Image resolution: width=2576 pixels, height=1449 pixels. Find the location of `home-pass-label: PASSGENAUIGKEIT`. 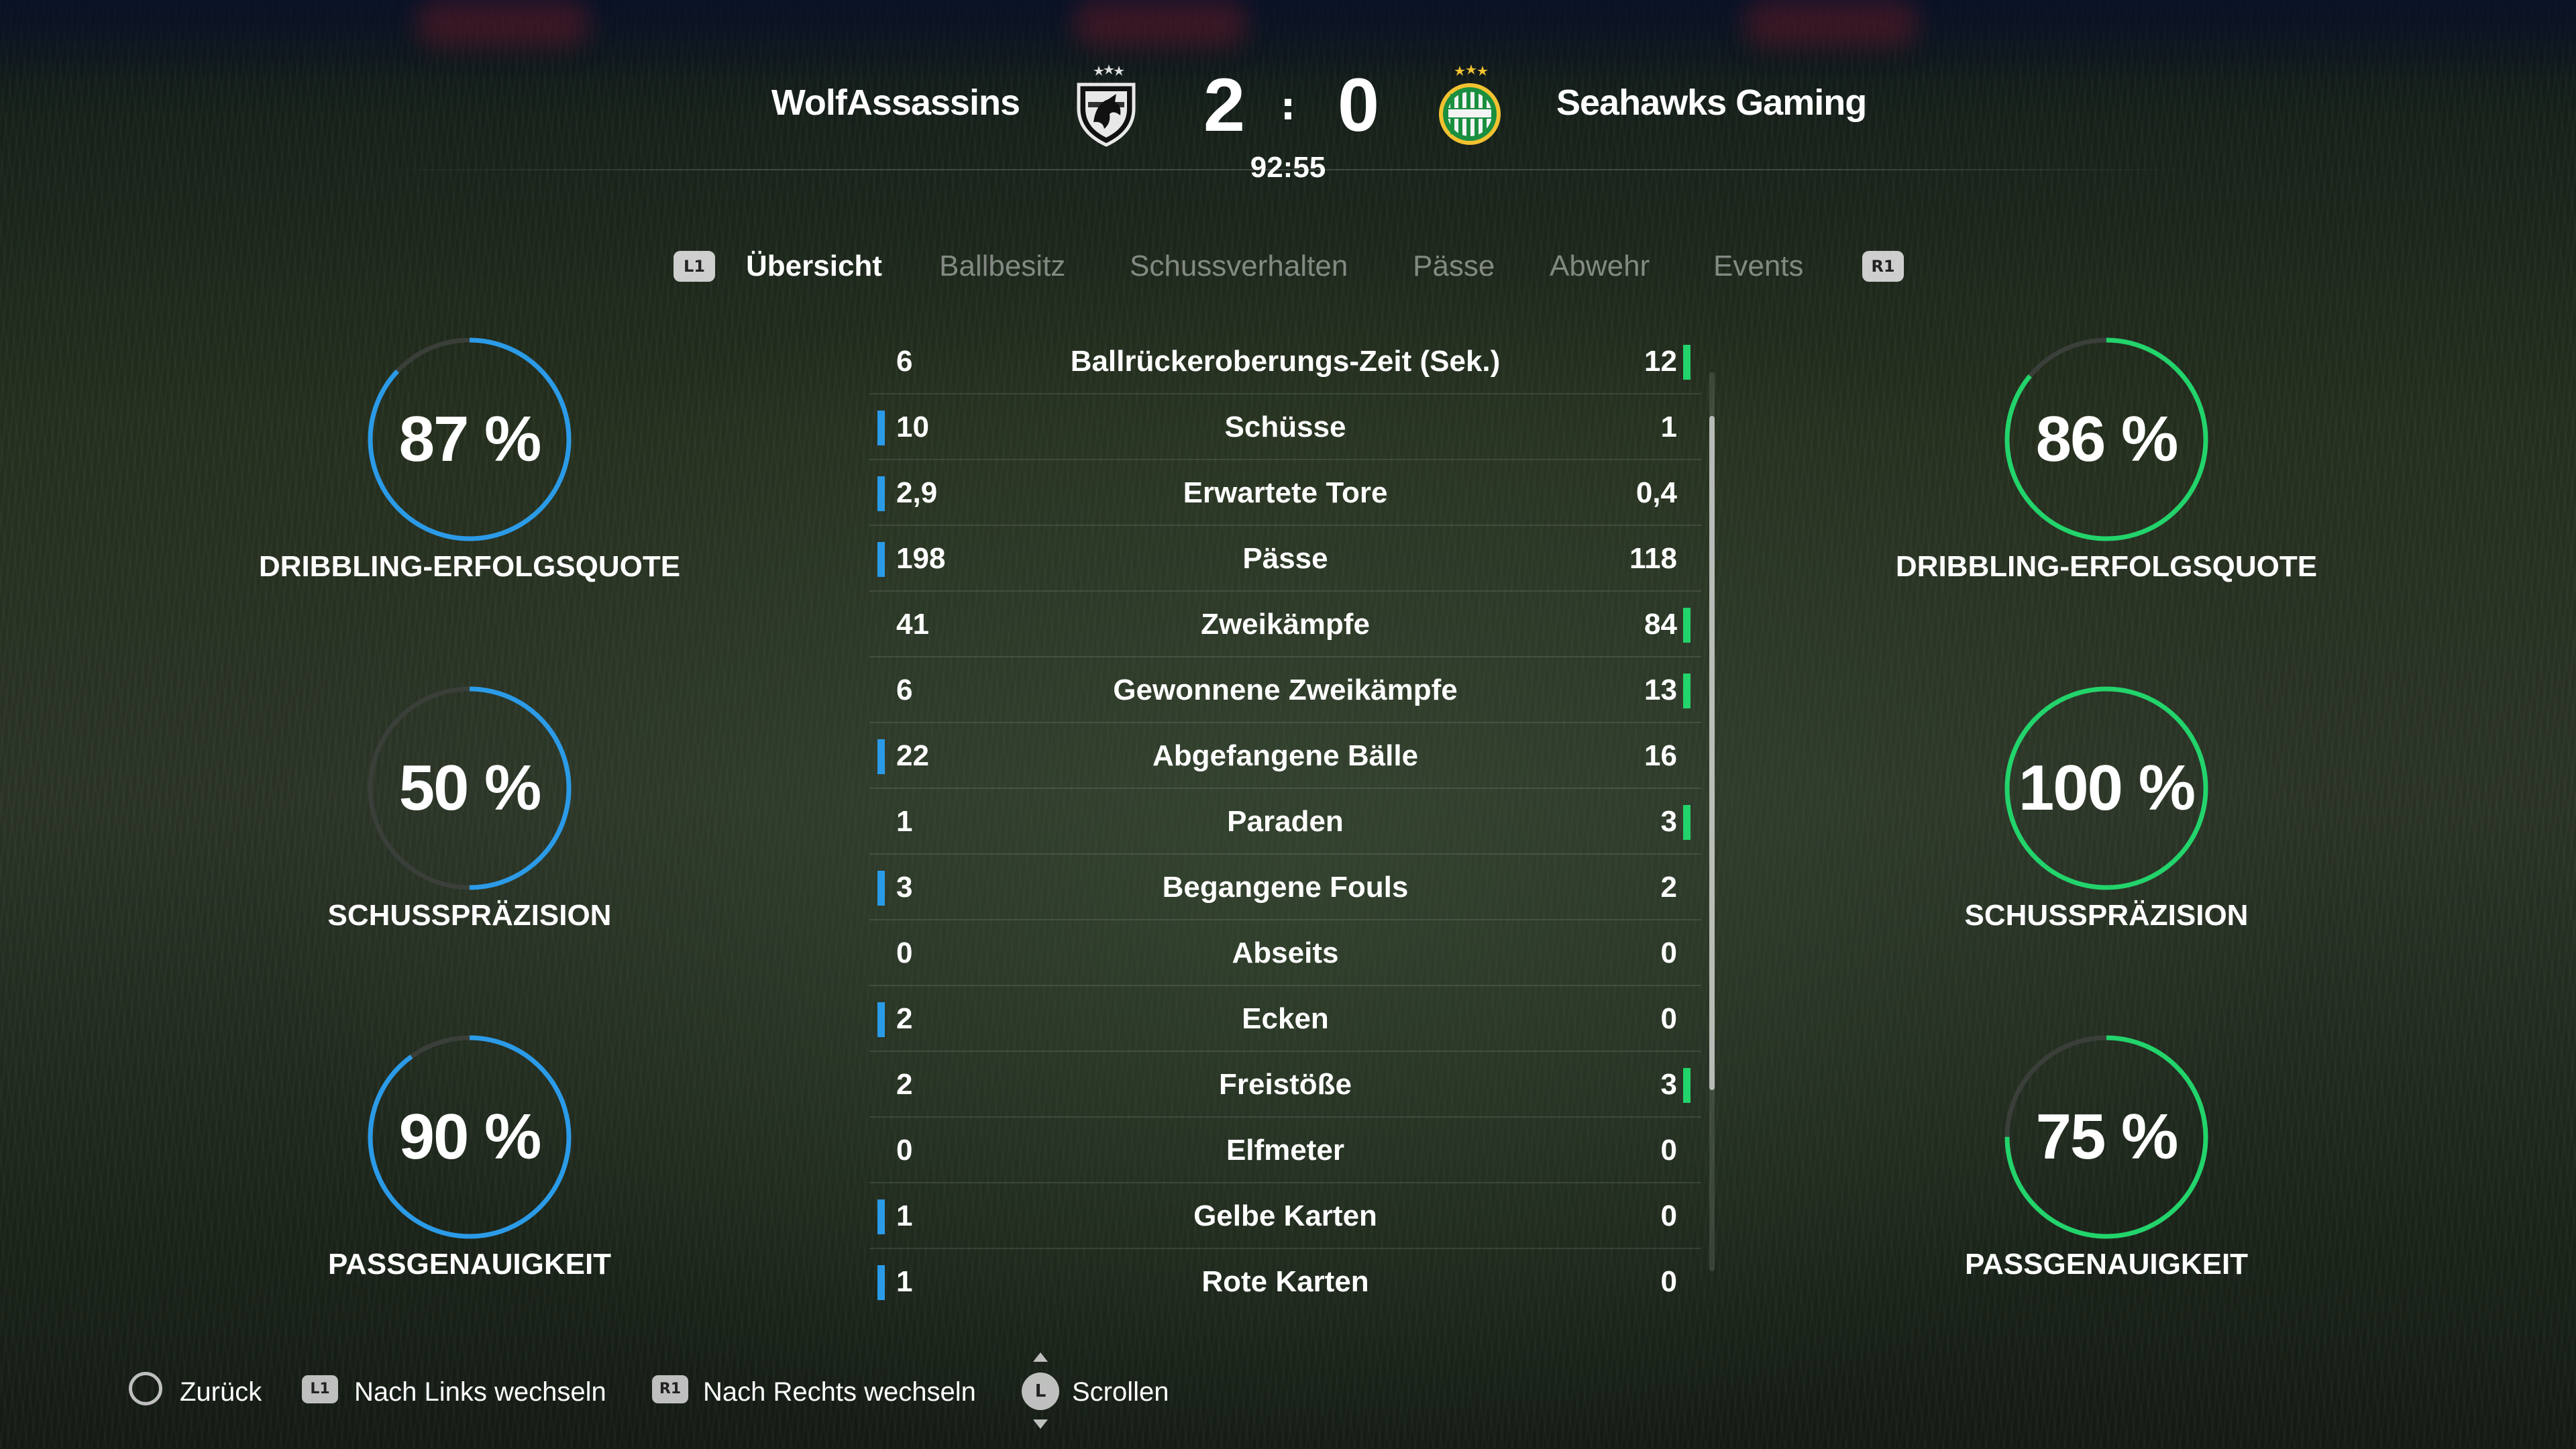

home-pass-label: PASSGENAUIGKEIT is located at coordinates (469, 1264).